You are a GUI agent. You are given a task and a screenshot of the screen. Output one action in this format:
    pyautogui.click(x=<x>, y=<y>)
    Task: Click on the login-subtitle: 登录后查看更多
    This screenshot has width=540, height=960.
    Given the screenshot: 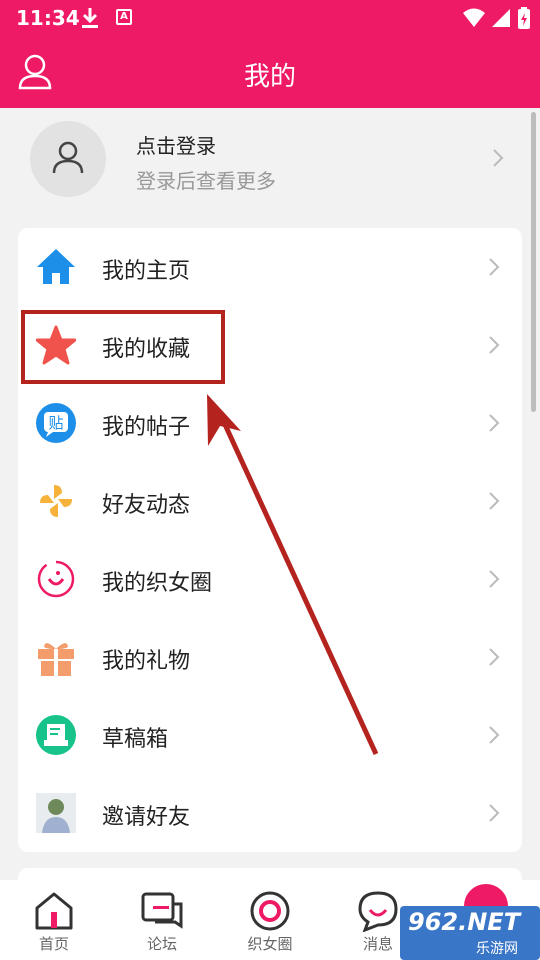 What is the action you would take?
    pyautogui.click(x=206, y=181)
    